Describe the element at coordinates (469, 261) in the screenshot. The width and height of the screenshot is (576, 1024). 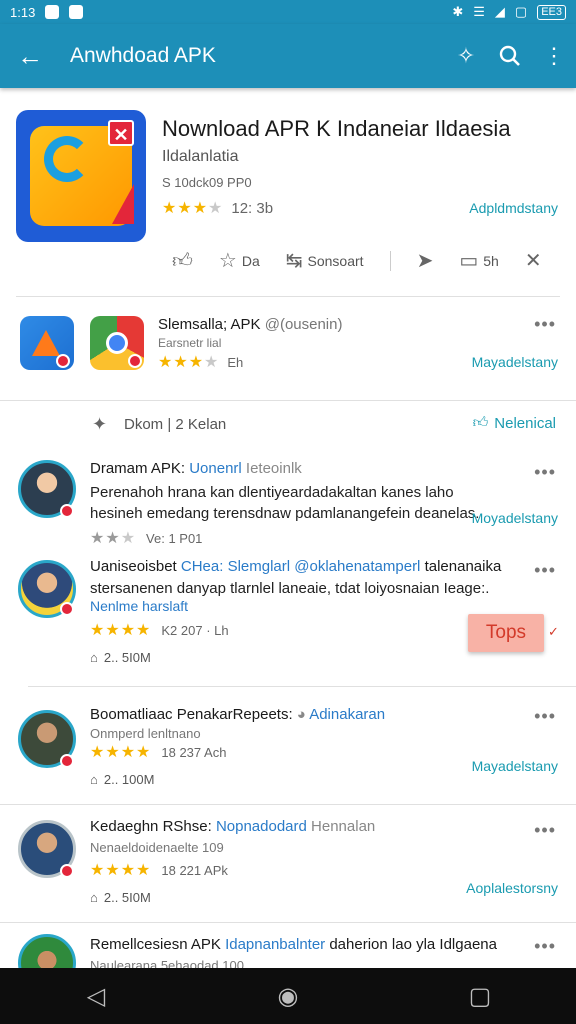
I see `comment-icon: ▭` at that location.